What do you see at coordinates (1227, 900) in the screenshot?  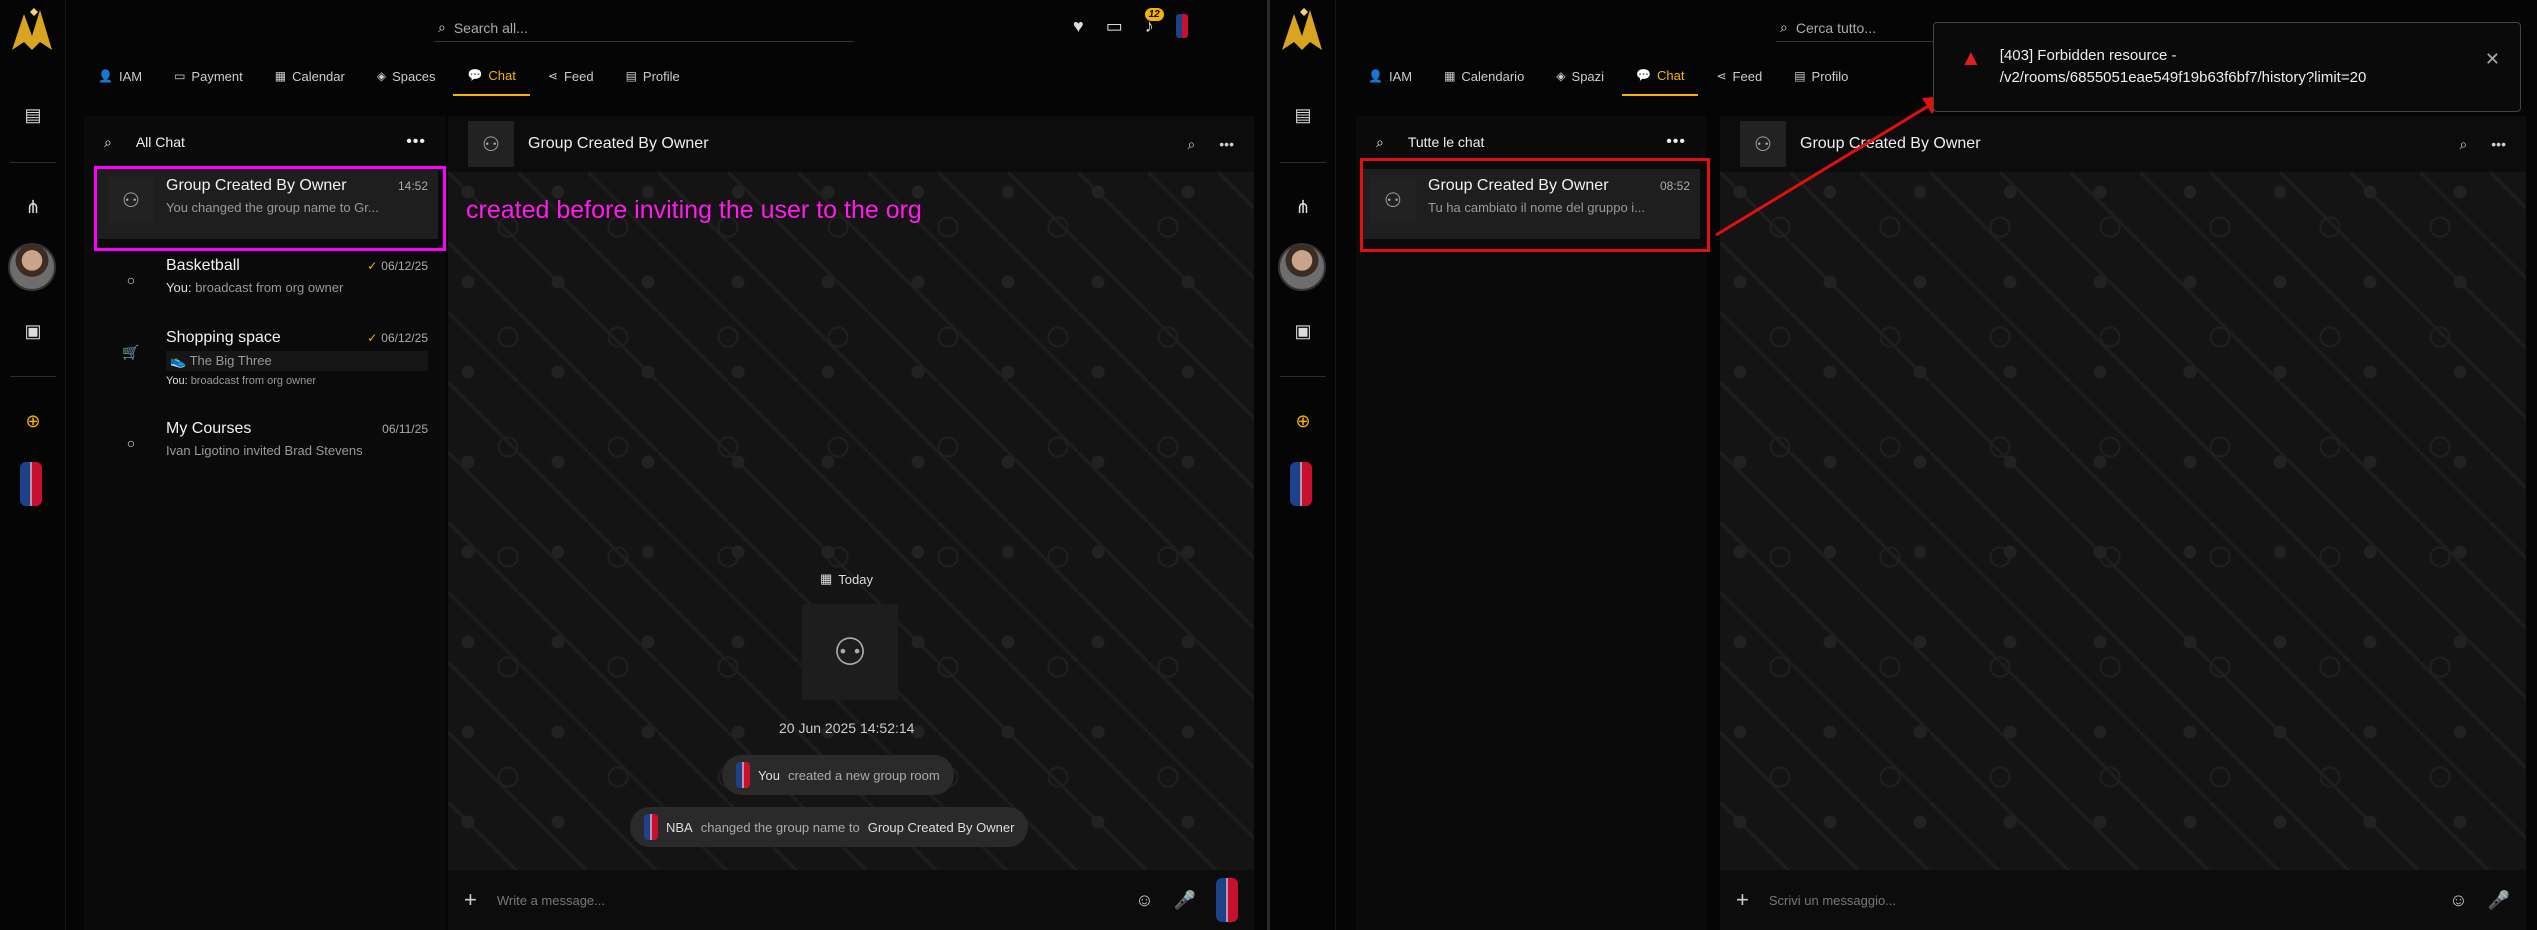 I see `sender-org-avatar` at bounding box center [1227, 900].